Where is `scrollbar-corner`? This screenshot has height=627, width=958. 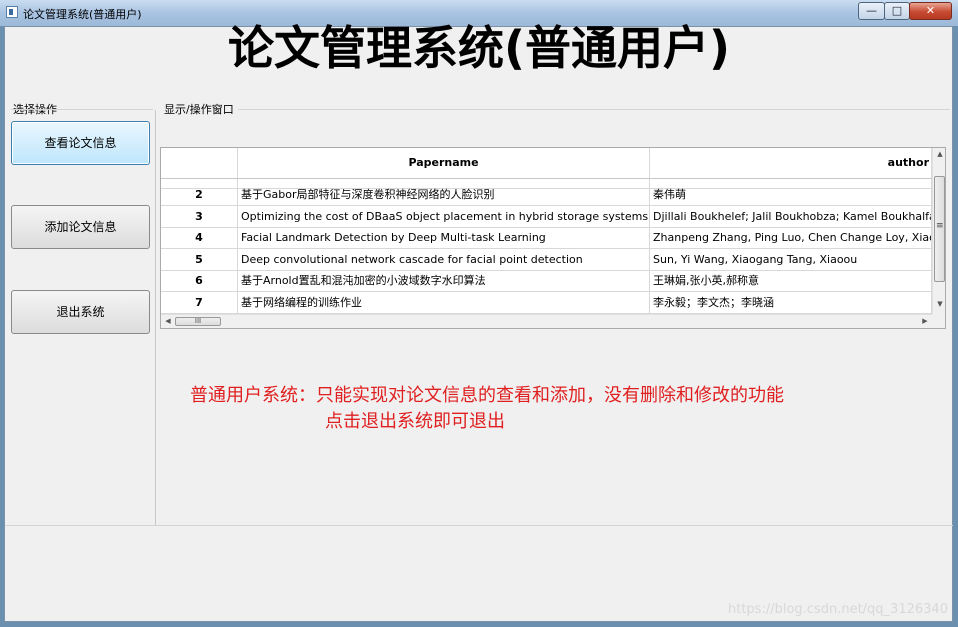
scrollbar-corner is located at coordinates (938, 321).